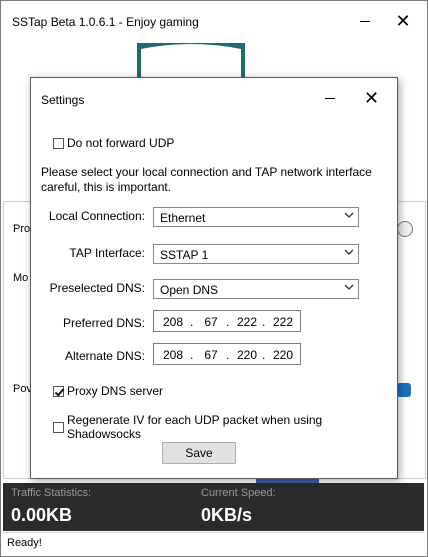  Describe the element at coordinates (58, 391) in the screenshot. I see `checkmark-icon` at that location.